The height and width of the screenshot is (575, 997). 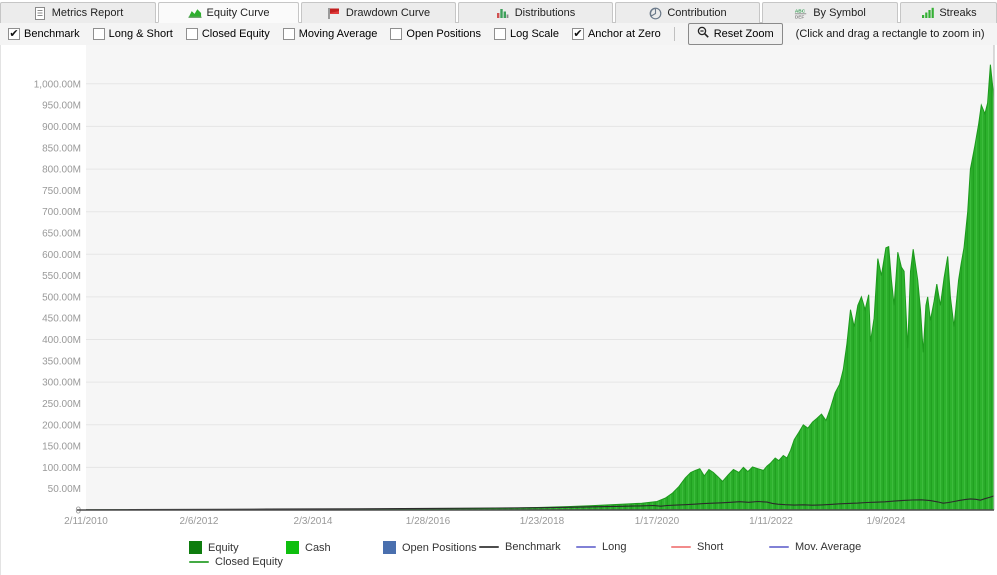 What do you see at coordinates (655, 13) in the screenshot?
I see `pie-clock-icon` at bounding box center [655, 13].